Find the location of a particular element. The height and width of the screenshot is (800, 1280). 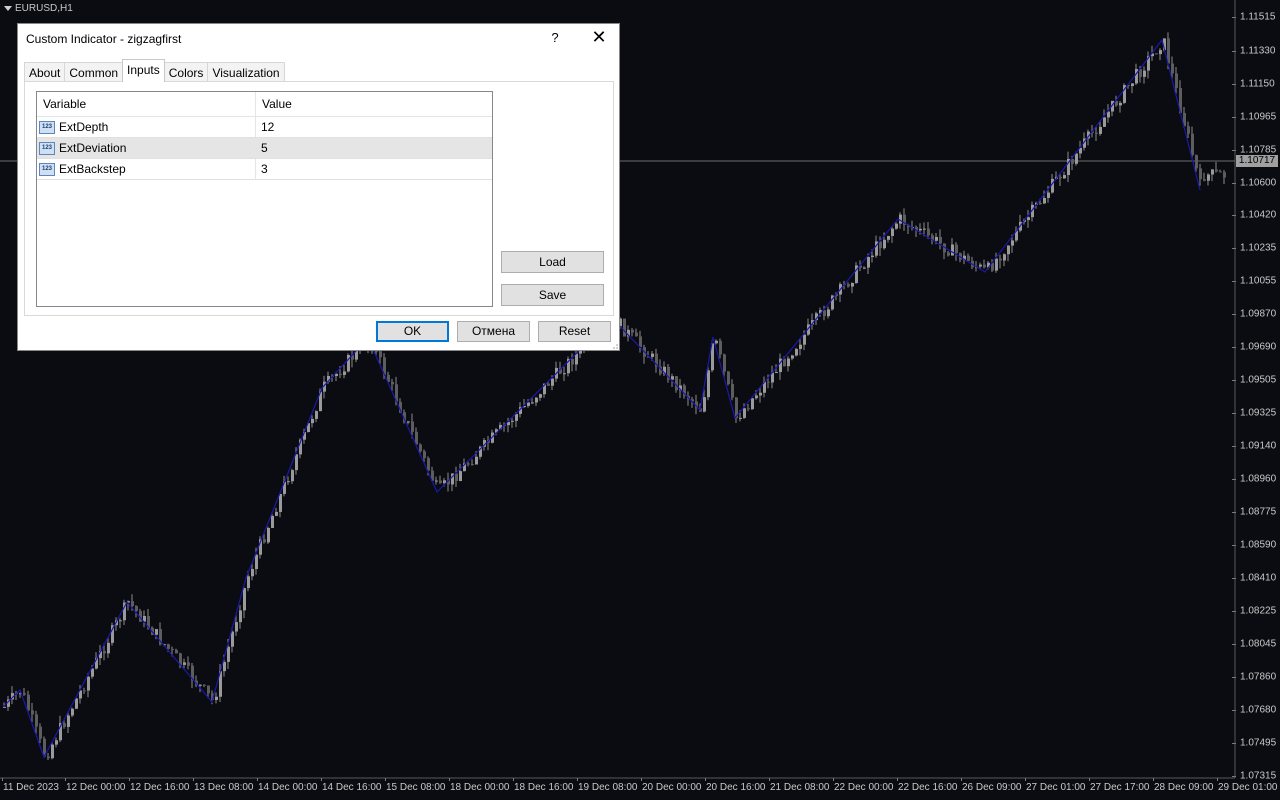

table-row: 123 ExtDeviation 5 is located at coordinates (264, 148).